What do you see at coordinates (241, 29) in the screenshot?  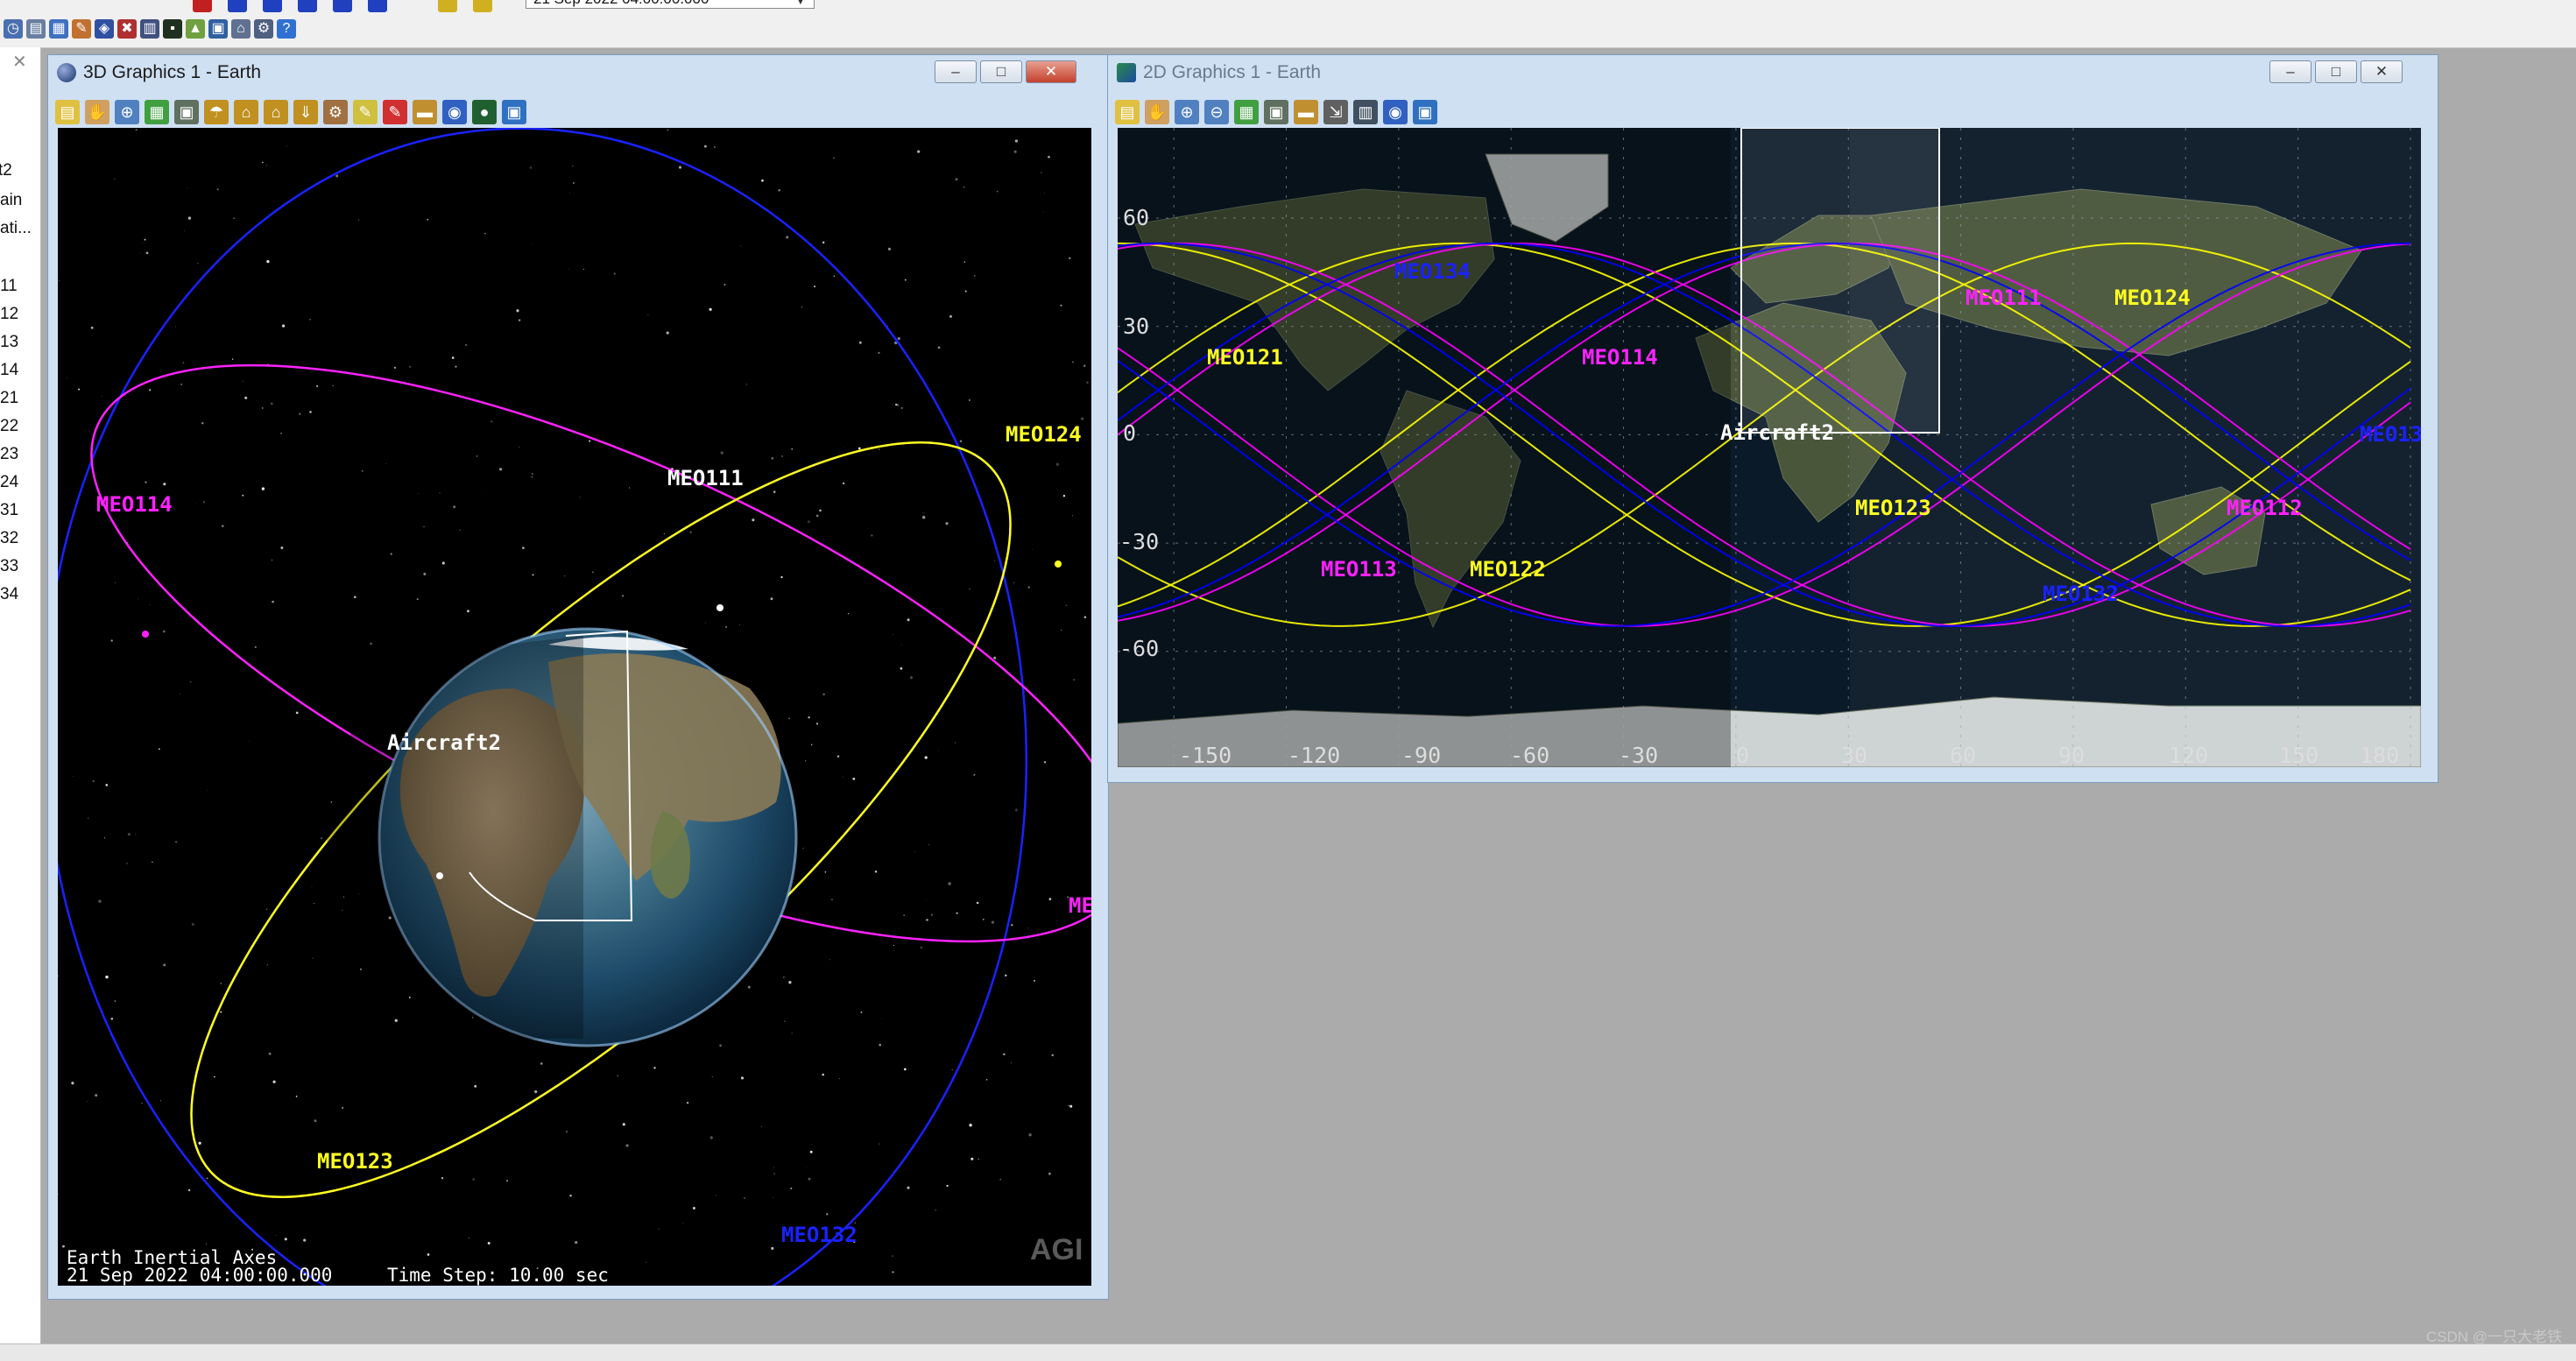 I see `building-icon: ⌂` at bounding box center [241, 29].